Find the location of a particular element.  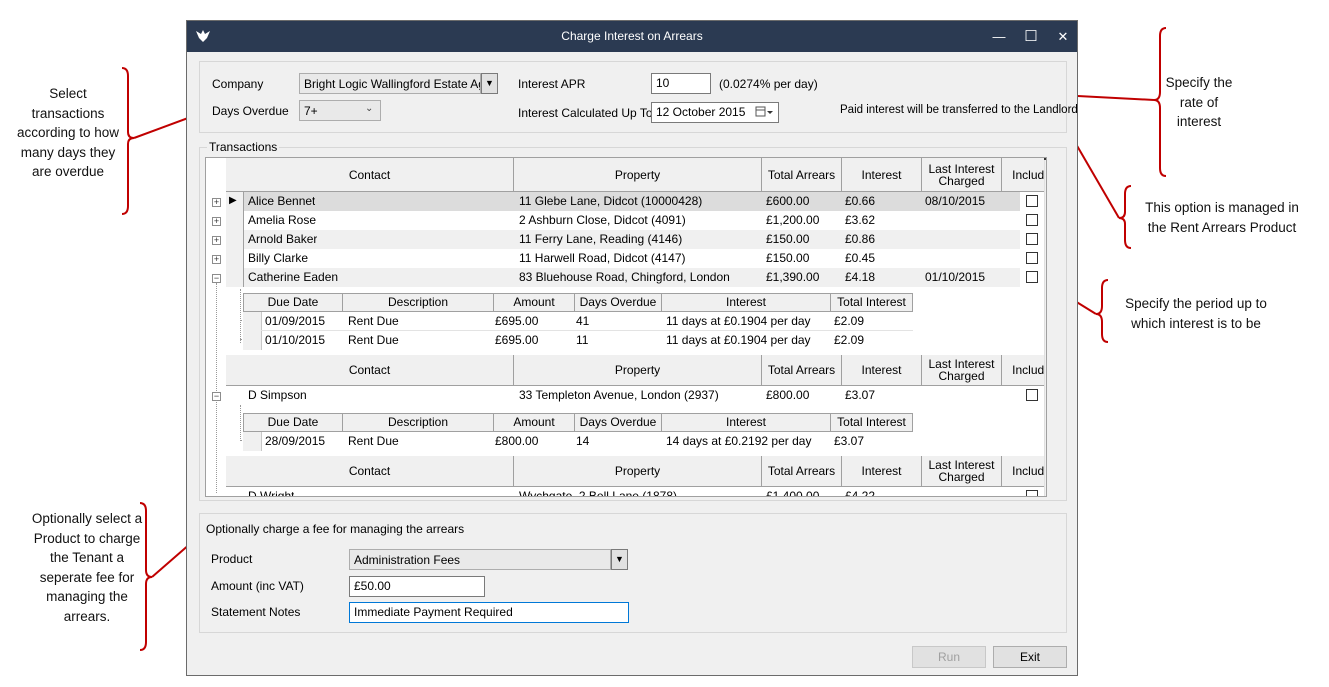

run-button: Run is located at coordinates (949, 657).